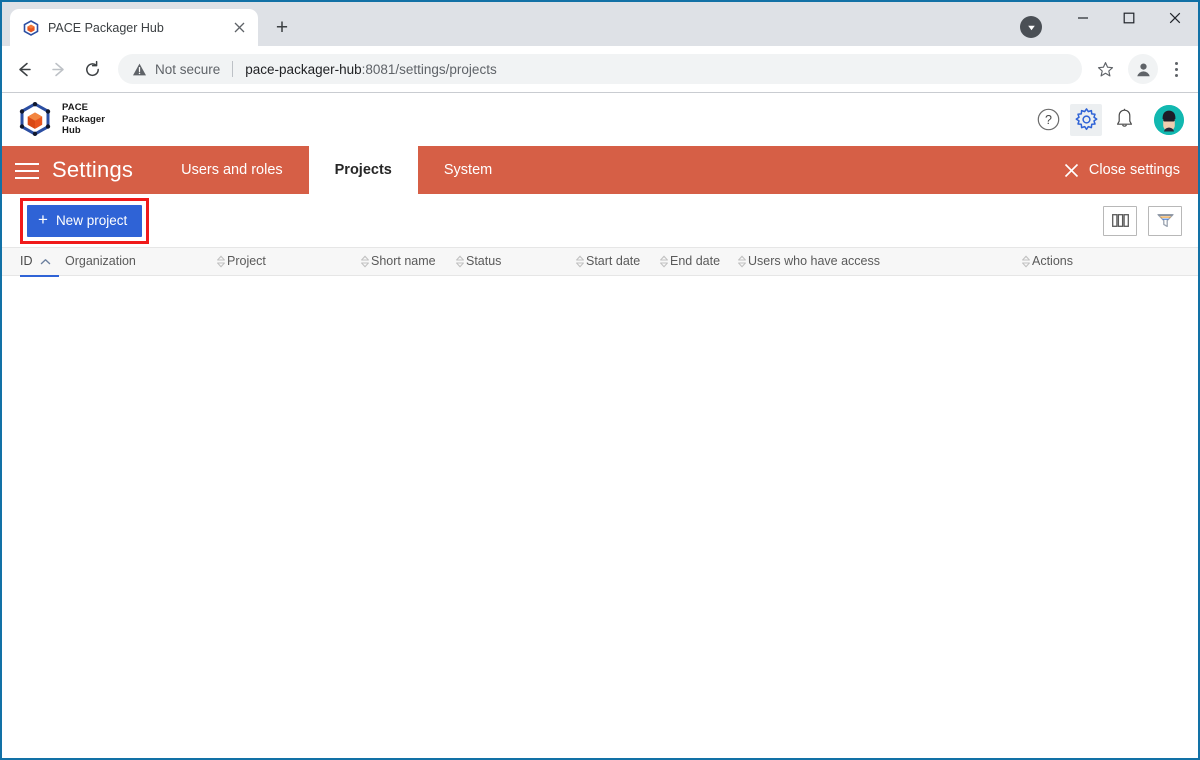  I want to click on header-actions: ?, so click(1108, 119).